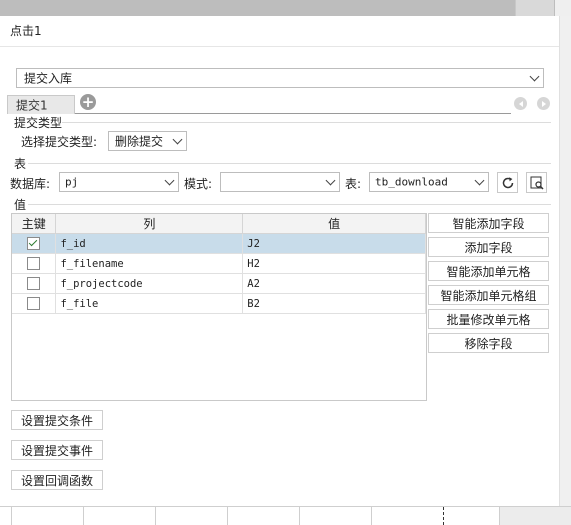 This screenshot has height=525, width=571. What do you see at coordinates (543, 103) in the screenshot?
I see `chevron-right-icon` at bounding box center [543, 103].